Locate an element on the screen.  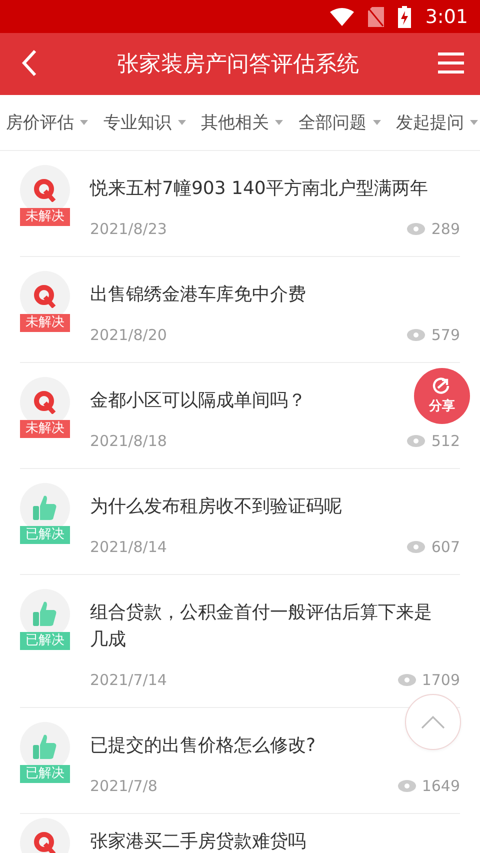
chevron-left-icon is located at coordinates (29, 62).